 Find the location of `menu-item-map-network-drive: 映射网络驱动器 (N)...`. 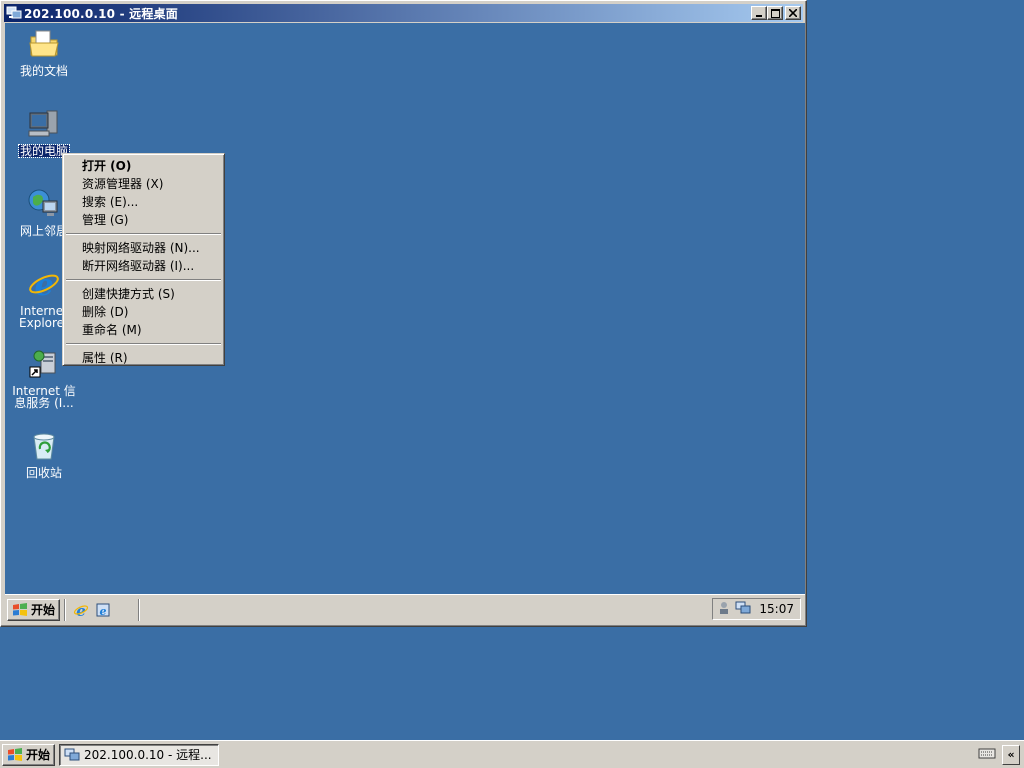

menu-item-map-network-drive: 映射网络驱动器 (N)... is located at coordinates (143, 248).